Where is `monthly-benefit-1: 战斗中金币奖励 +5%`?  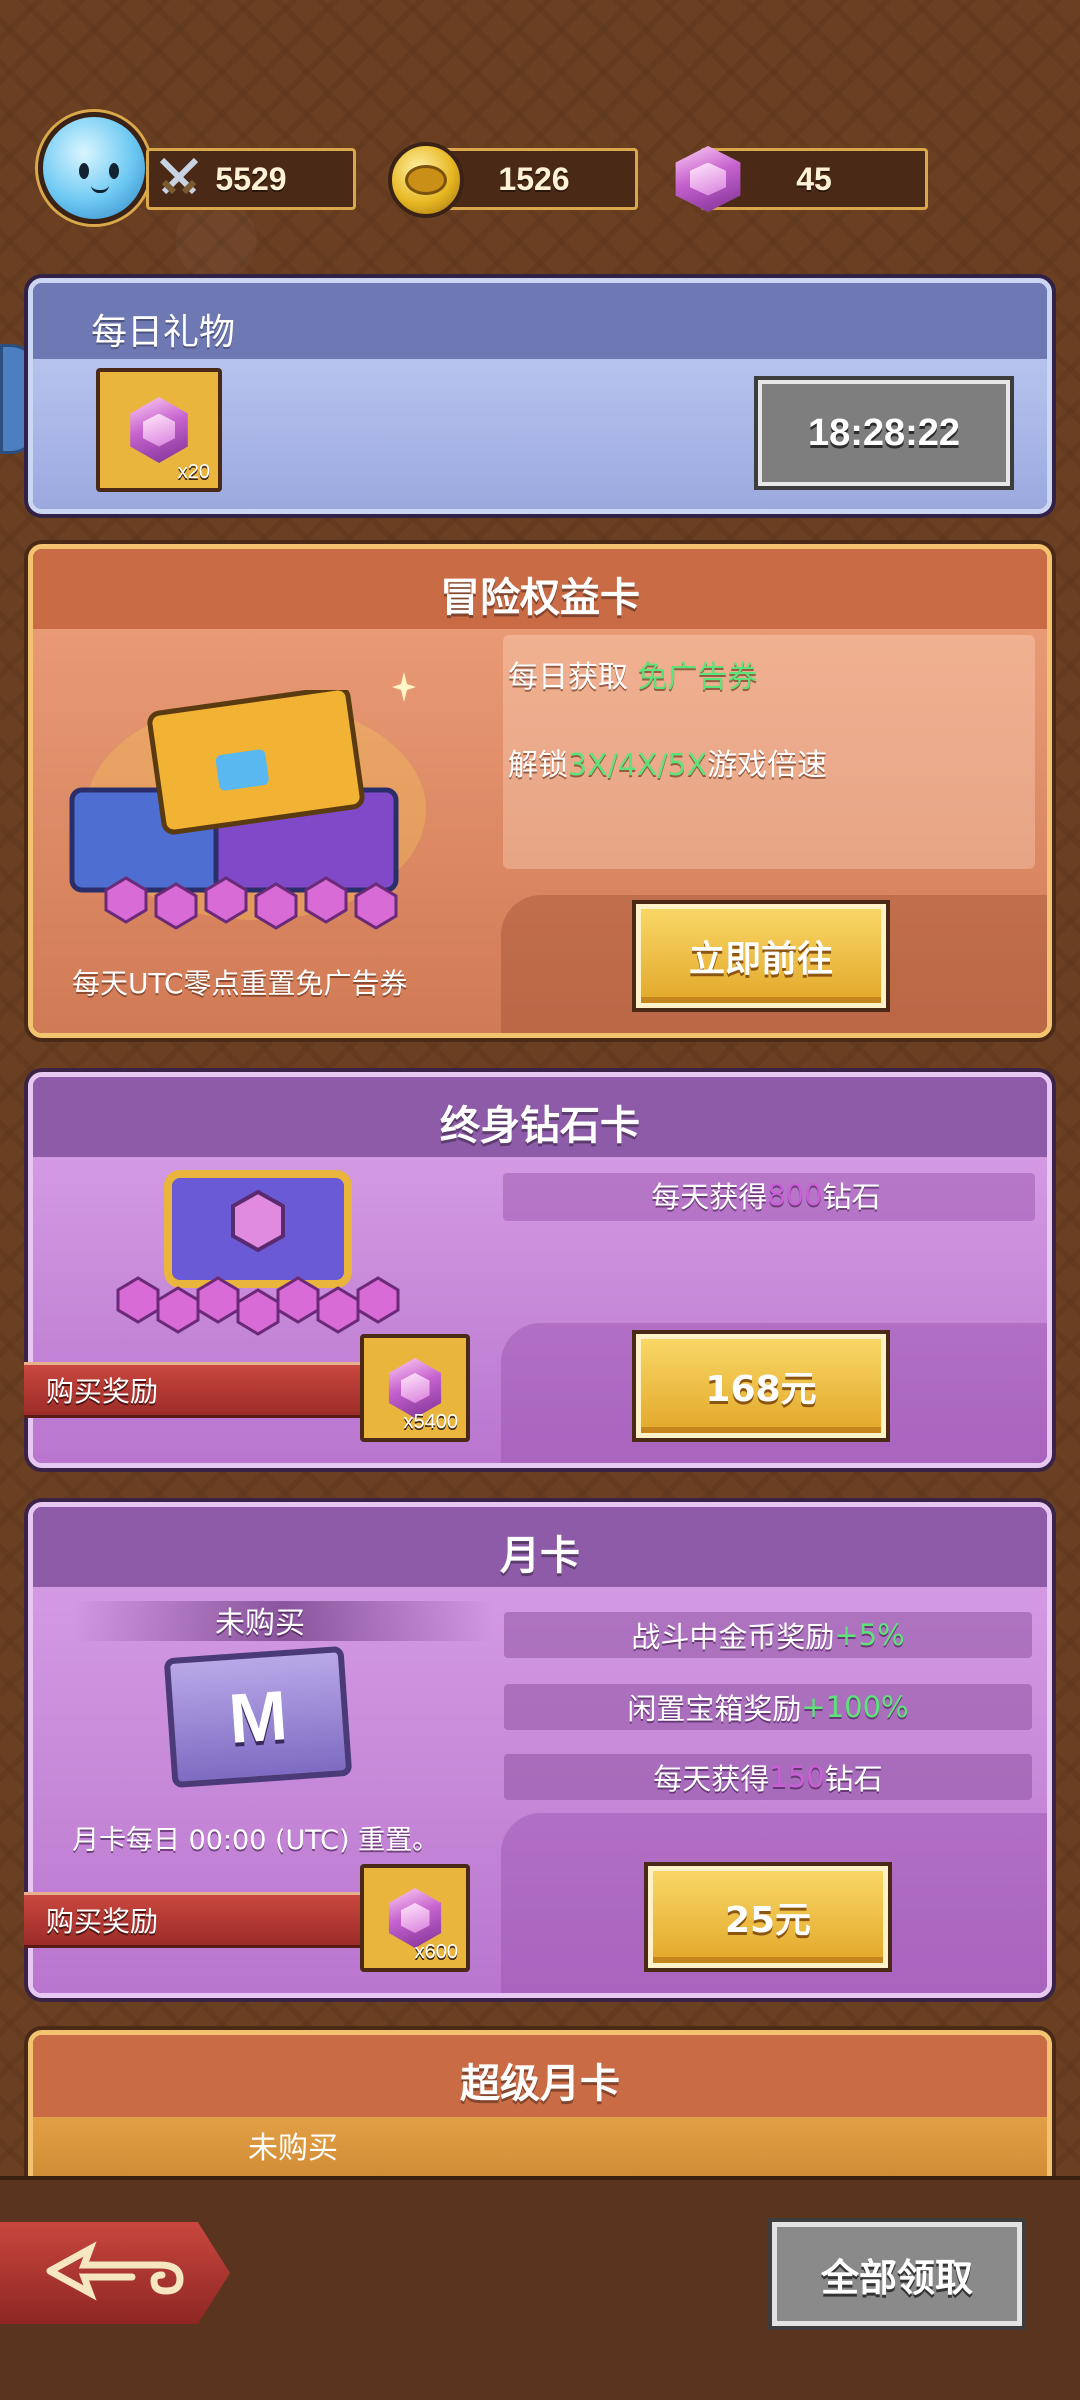
monthly-benefit-1: 战斗中金币奖励 +5% is located at coordinates (768, 1635).